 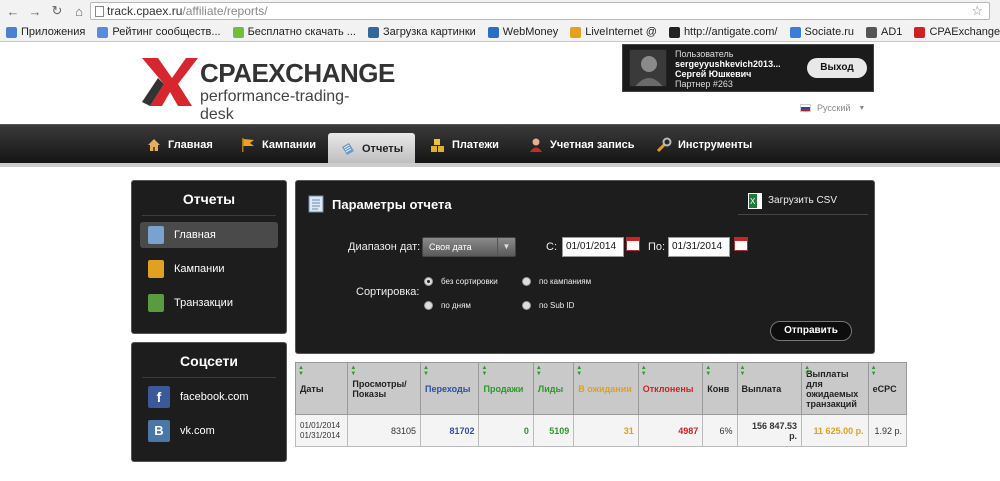 What do you see at coordinates (957, 32) in the screenshot?
I see `bookmark-item: CPAExchange` at bounding box center [957, 32].